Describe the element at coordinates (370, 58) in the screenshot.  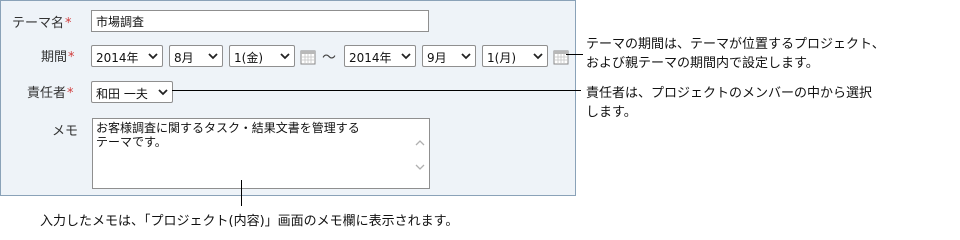
I see `end-year-value: 2014年` at that location.